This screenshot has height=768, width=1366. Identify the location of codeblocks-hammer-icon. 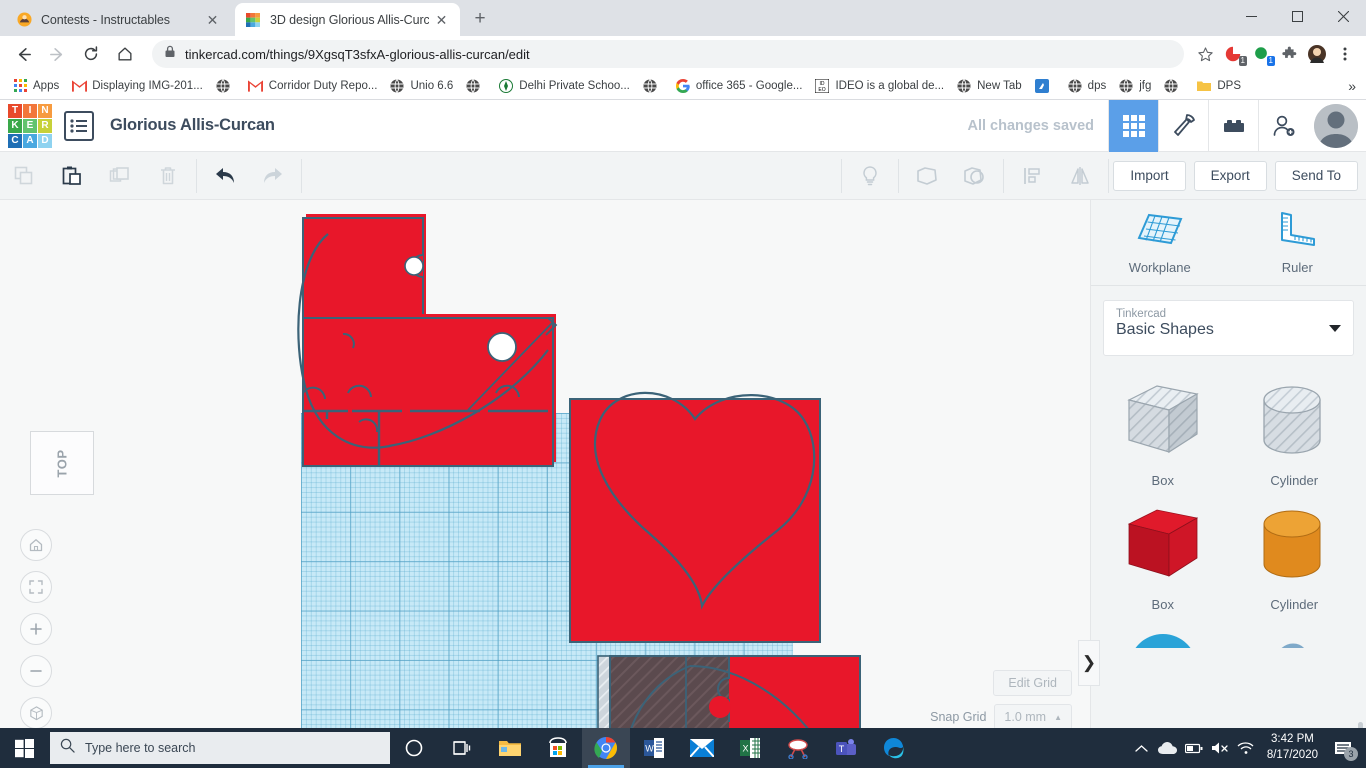
(1183, 125).